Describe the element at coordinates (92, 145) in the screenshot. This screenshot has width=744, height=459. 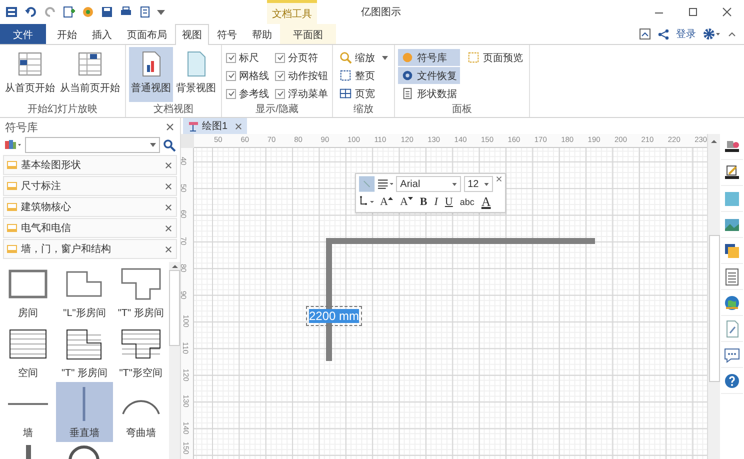
I see `search-field` at that location.